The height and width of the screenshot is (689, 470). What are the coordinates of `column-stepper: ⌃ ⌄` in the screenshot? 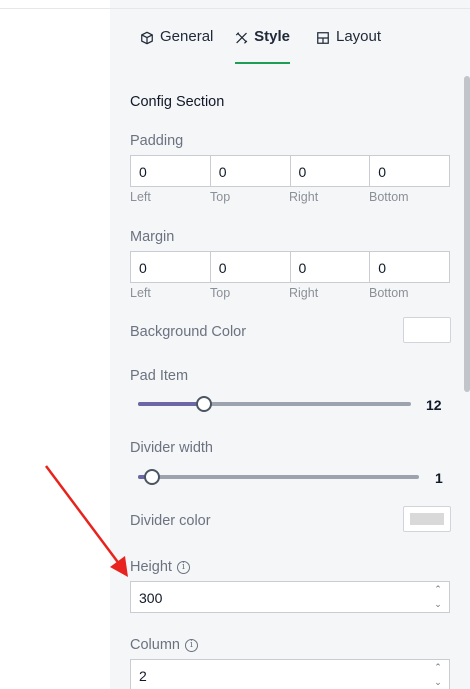 It's located at (438, 674).